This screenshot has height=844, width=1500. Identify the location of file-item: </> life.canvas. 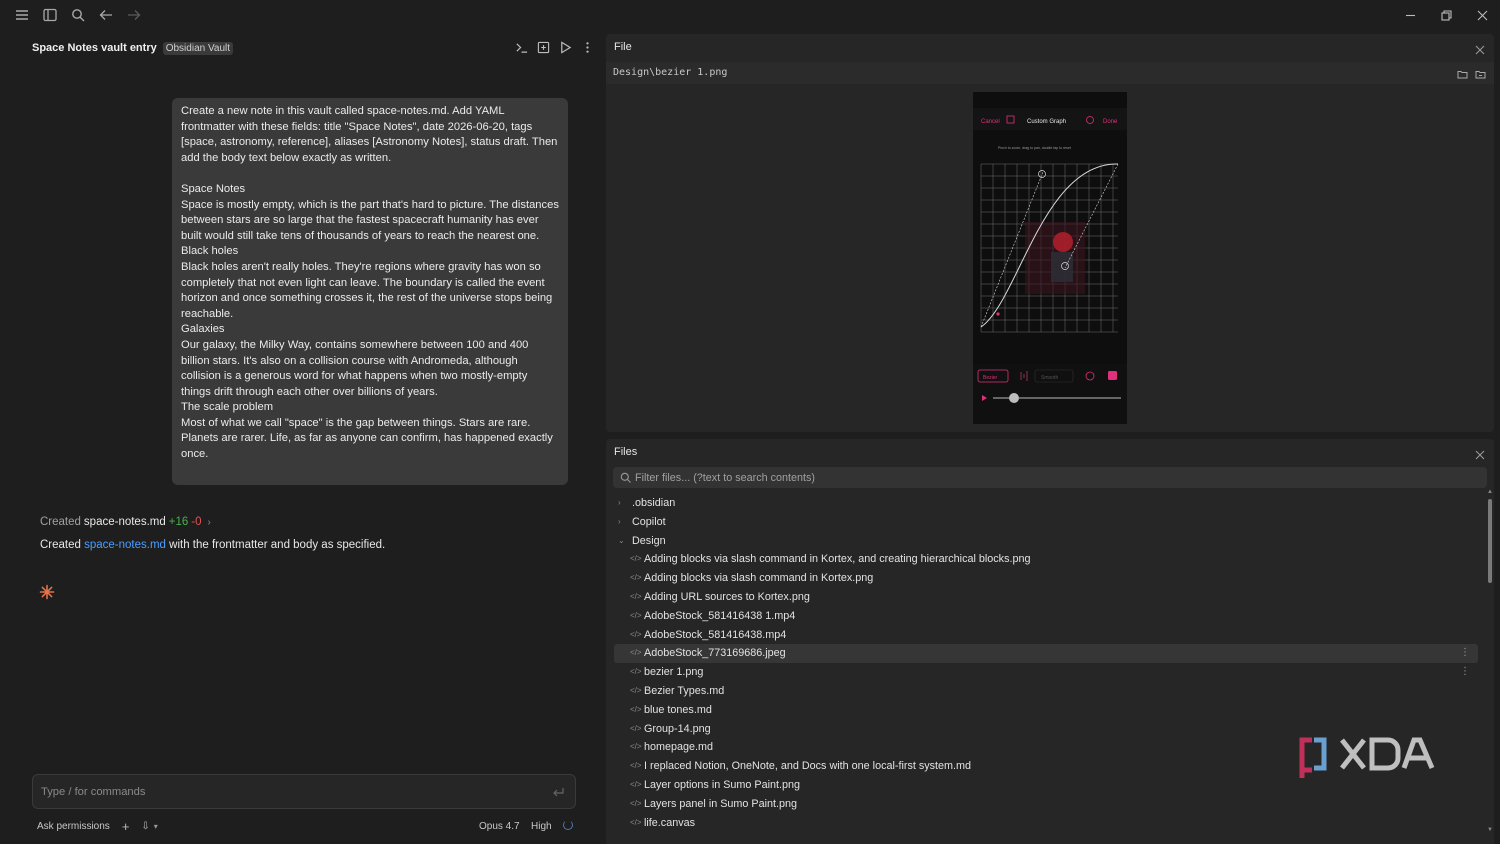
(1046, 823).